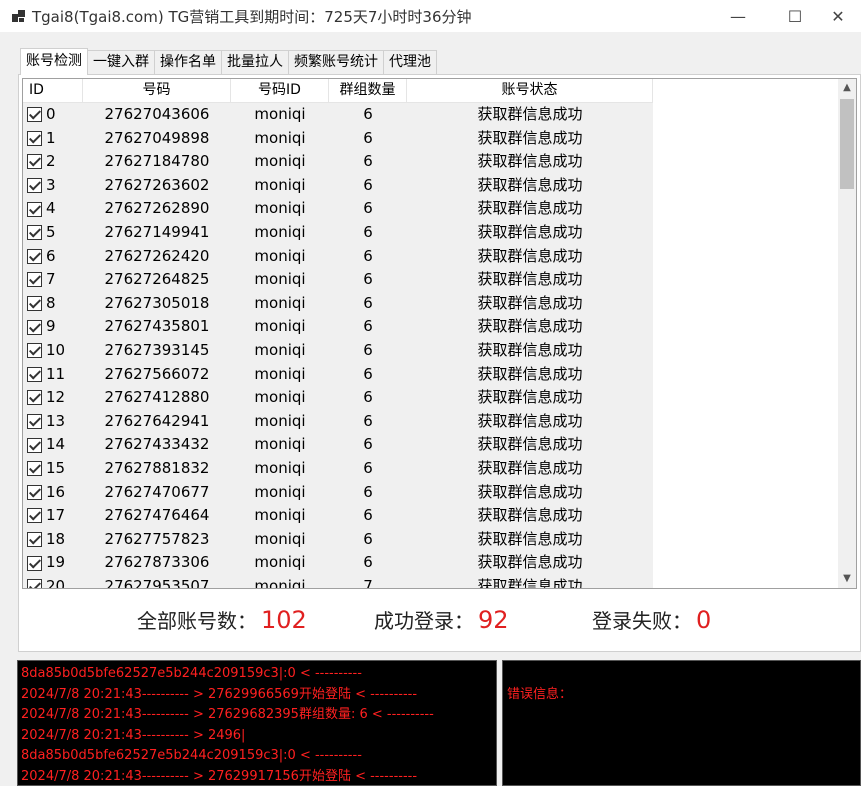 Image resolution: width=861 pixels, height=786 pixels. What do you see at coordinates (157, 91) in the screenshot?
I see `column-header-phone: 号码` at bounding box center [157, 91].